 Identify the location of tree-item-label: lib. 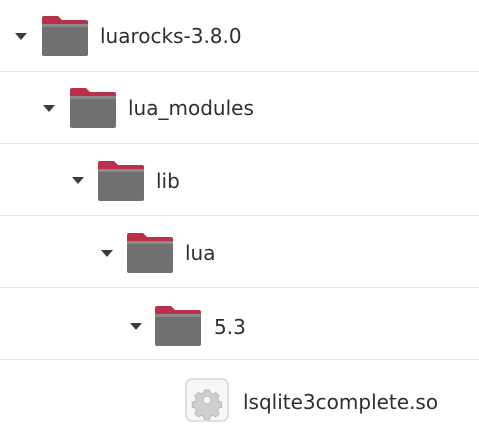
(168, 181).